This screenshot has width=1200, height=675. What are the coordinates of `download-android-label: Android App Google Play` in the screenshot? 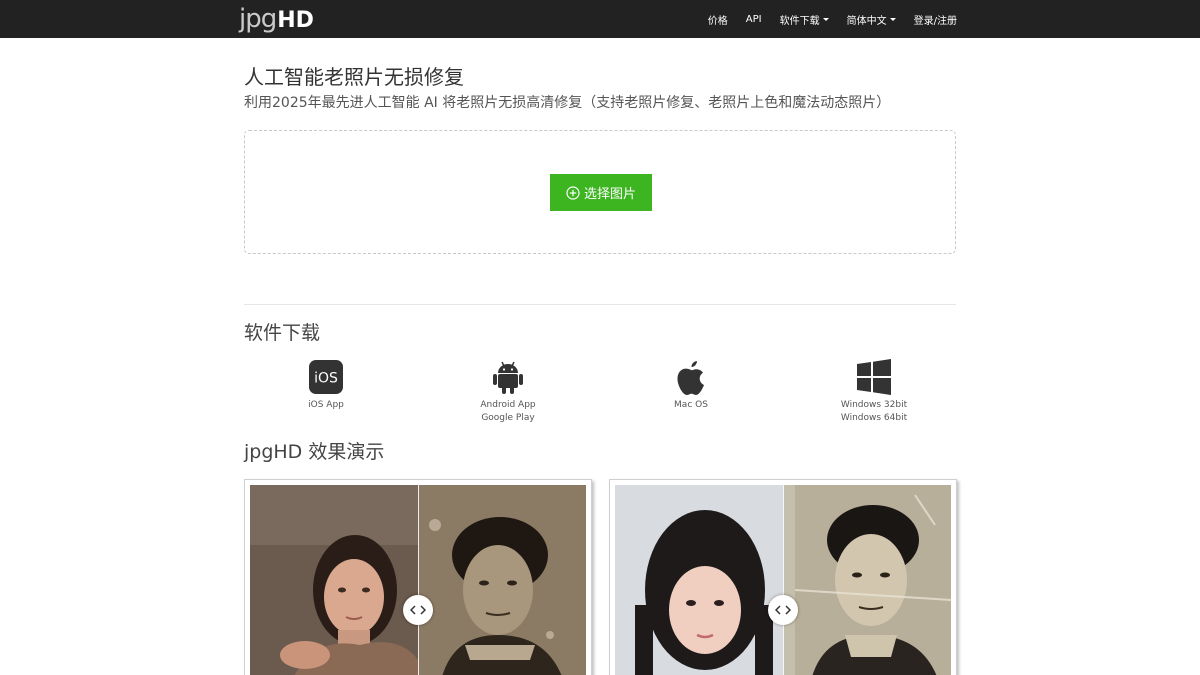 It's located at (508, 412).